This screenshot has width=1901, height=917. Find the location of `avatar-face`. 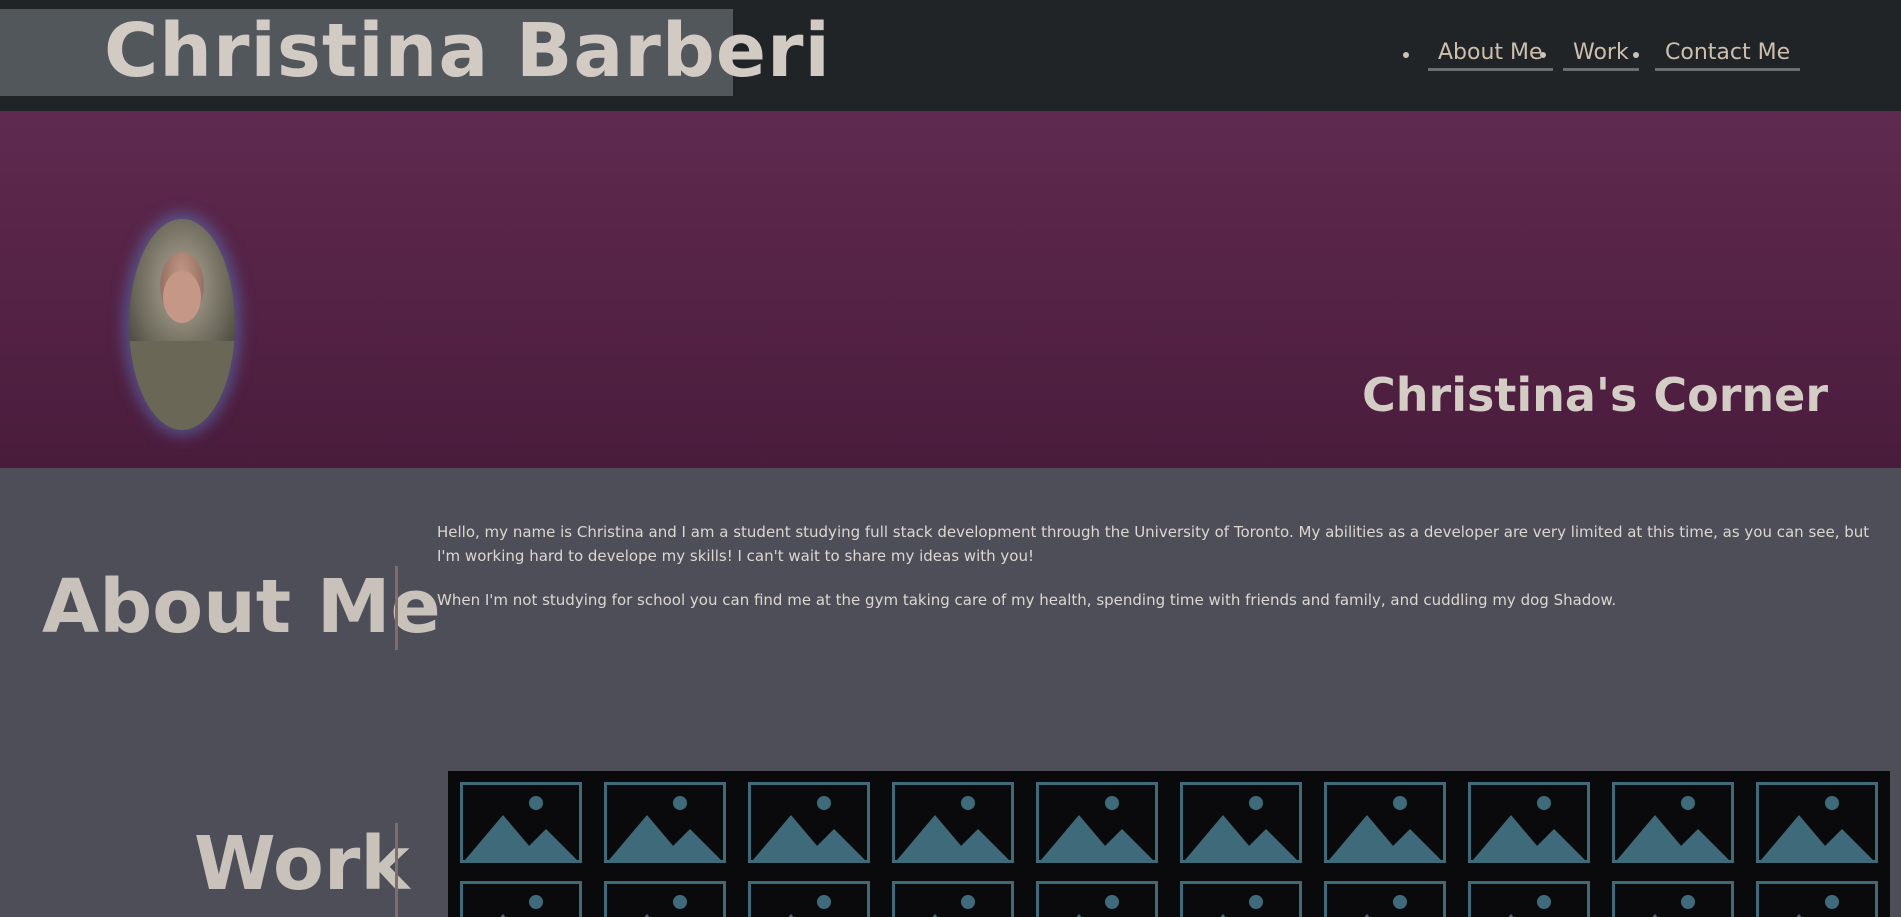

avatar-face is located at coordinates (182, 297).